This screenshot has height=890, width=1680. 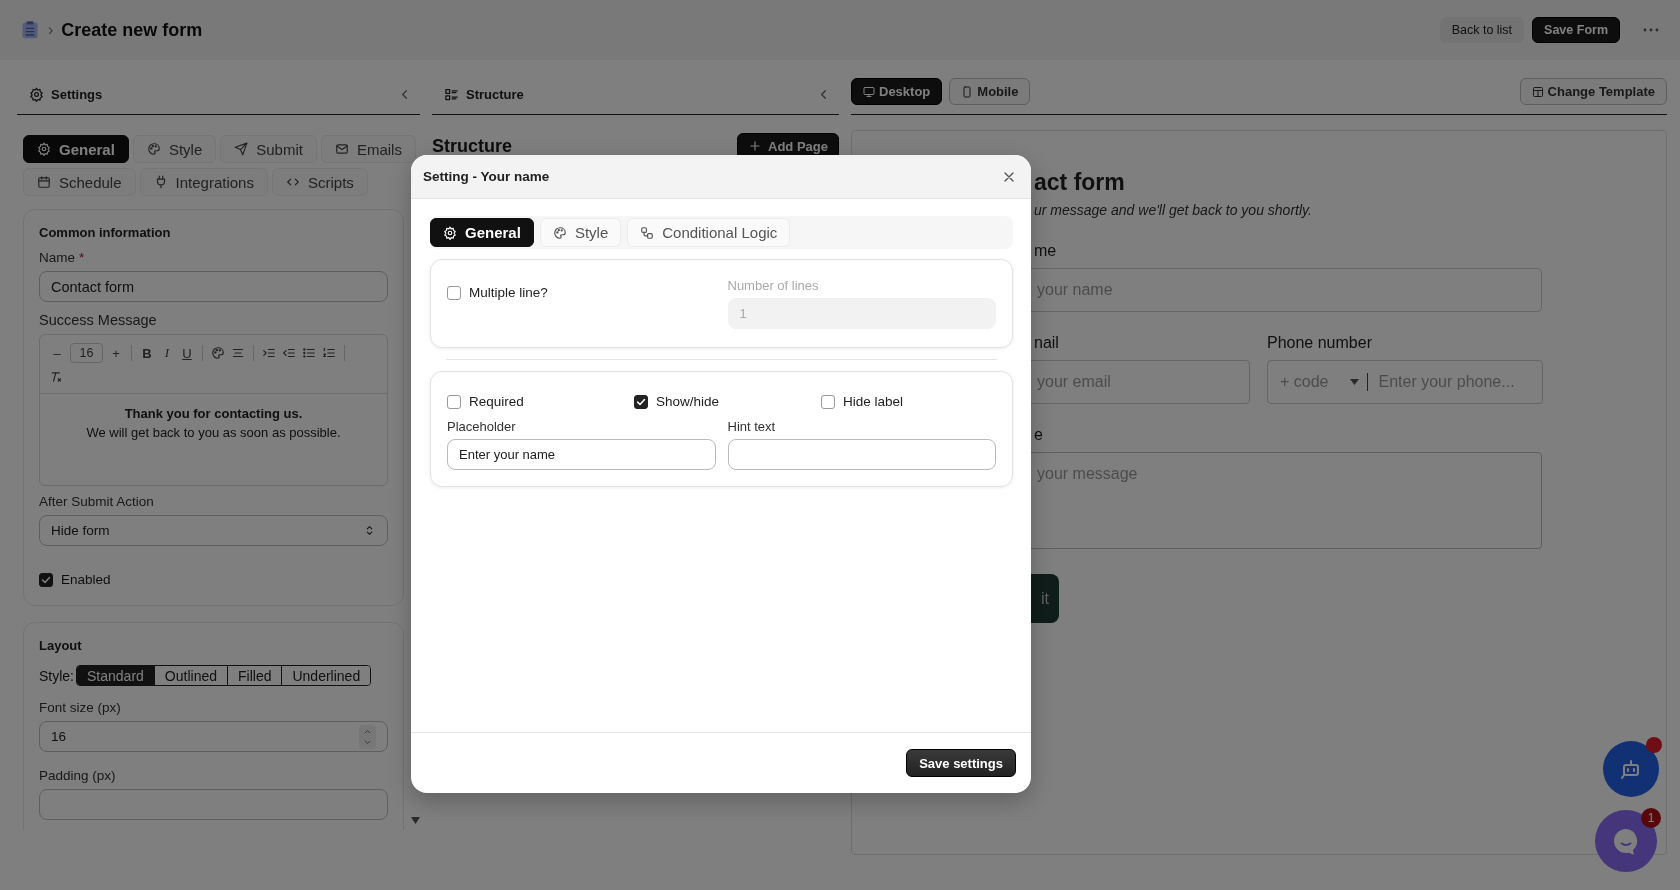 What do you see at coordinates (174, 149) in the screenshot?
I see `settings-tab: Style` at bounding box center [174, 149].